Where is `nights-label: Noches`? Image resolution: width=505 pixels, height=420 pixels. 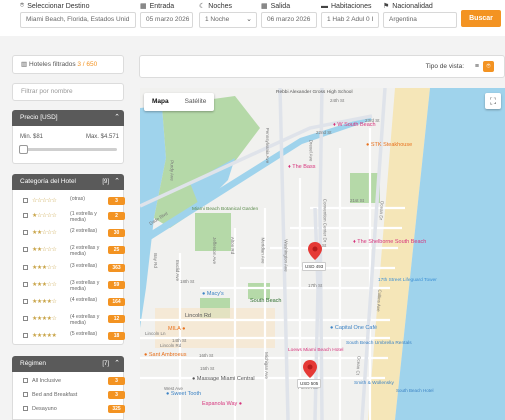
nights-label: Noches is located at coordinates (220, 6).